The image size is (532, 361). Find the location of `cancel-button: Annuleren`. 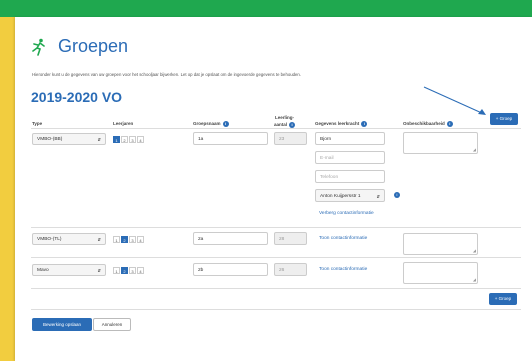

cancel-button: Annuleren is located at coordinates (112, 324).